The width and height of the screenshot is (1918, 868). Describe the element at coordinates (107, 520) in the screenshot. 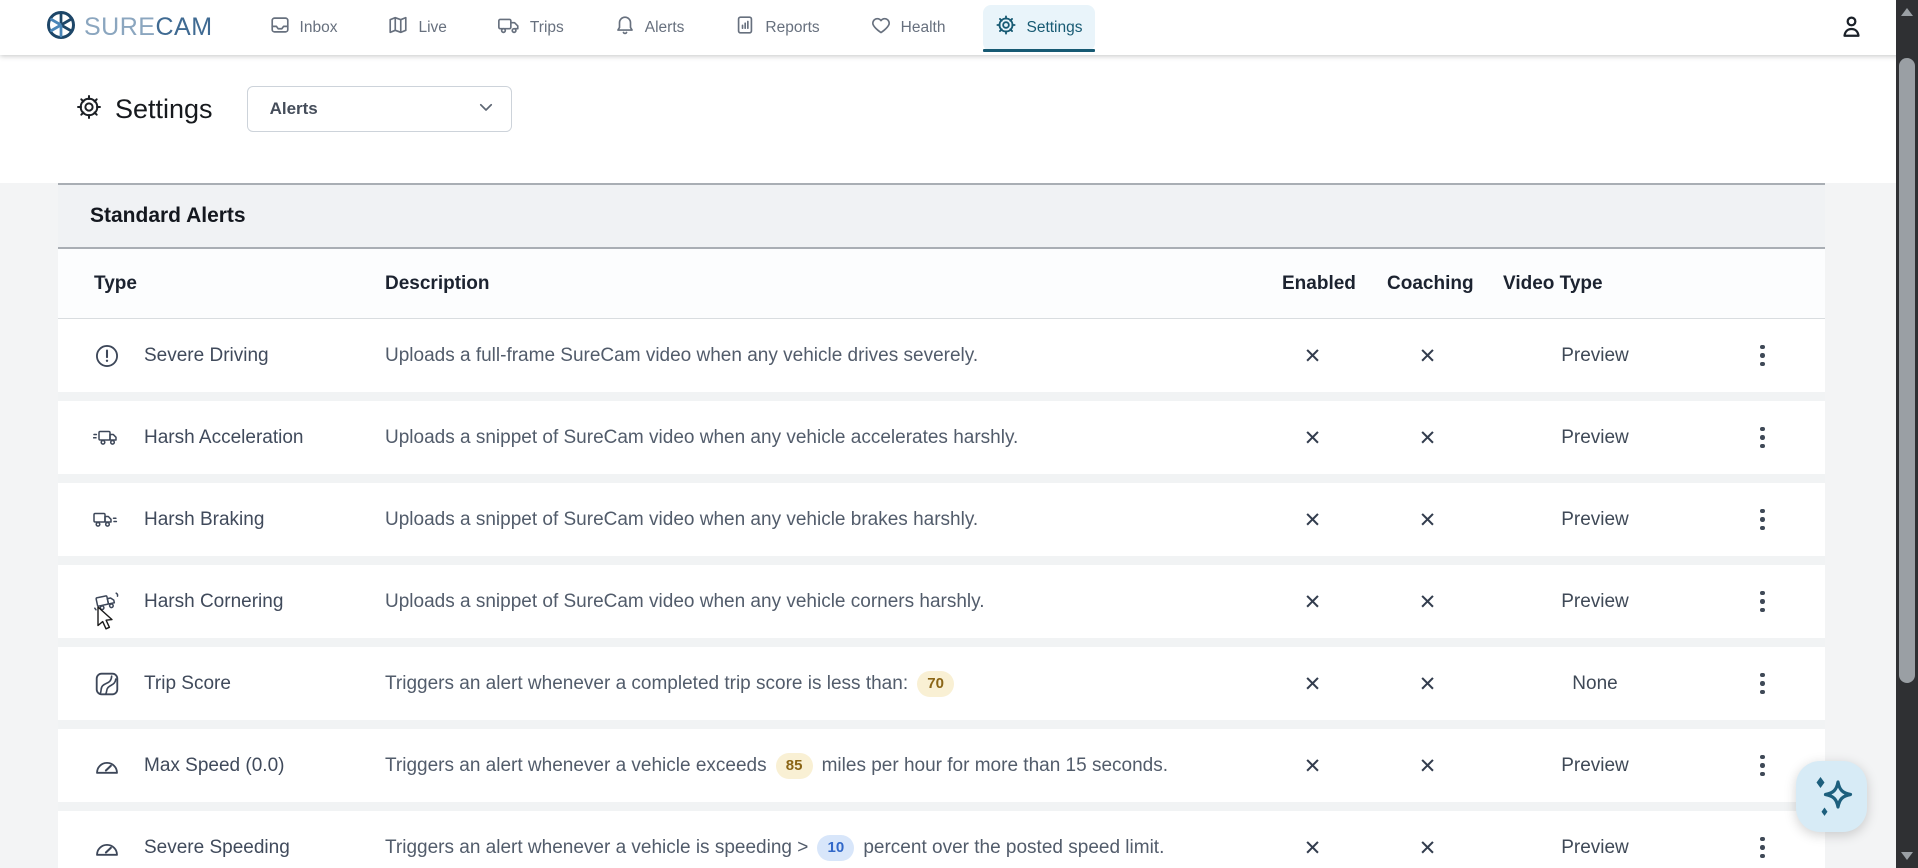

I see `truck-brake-icon` at that location.